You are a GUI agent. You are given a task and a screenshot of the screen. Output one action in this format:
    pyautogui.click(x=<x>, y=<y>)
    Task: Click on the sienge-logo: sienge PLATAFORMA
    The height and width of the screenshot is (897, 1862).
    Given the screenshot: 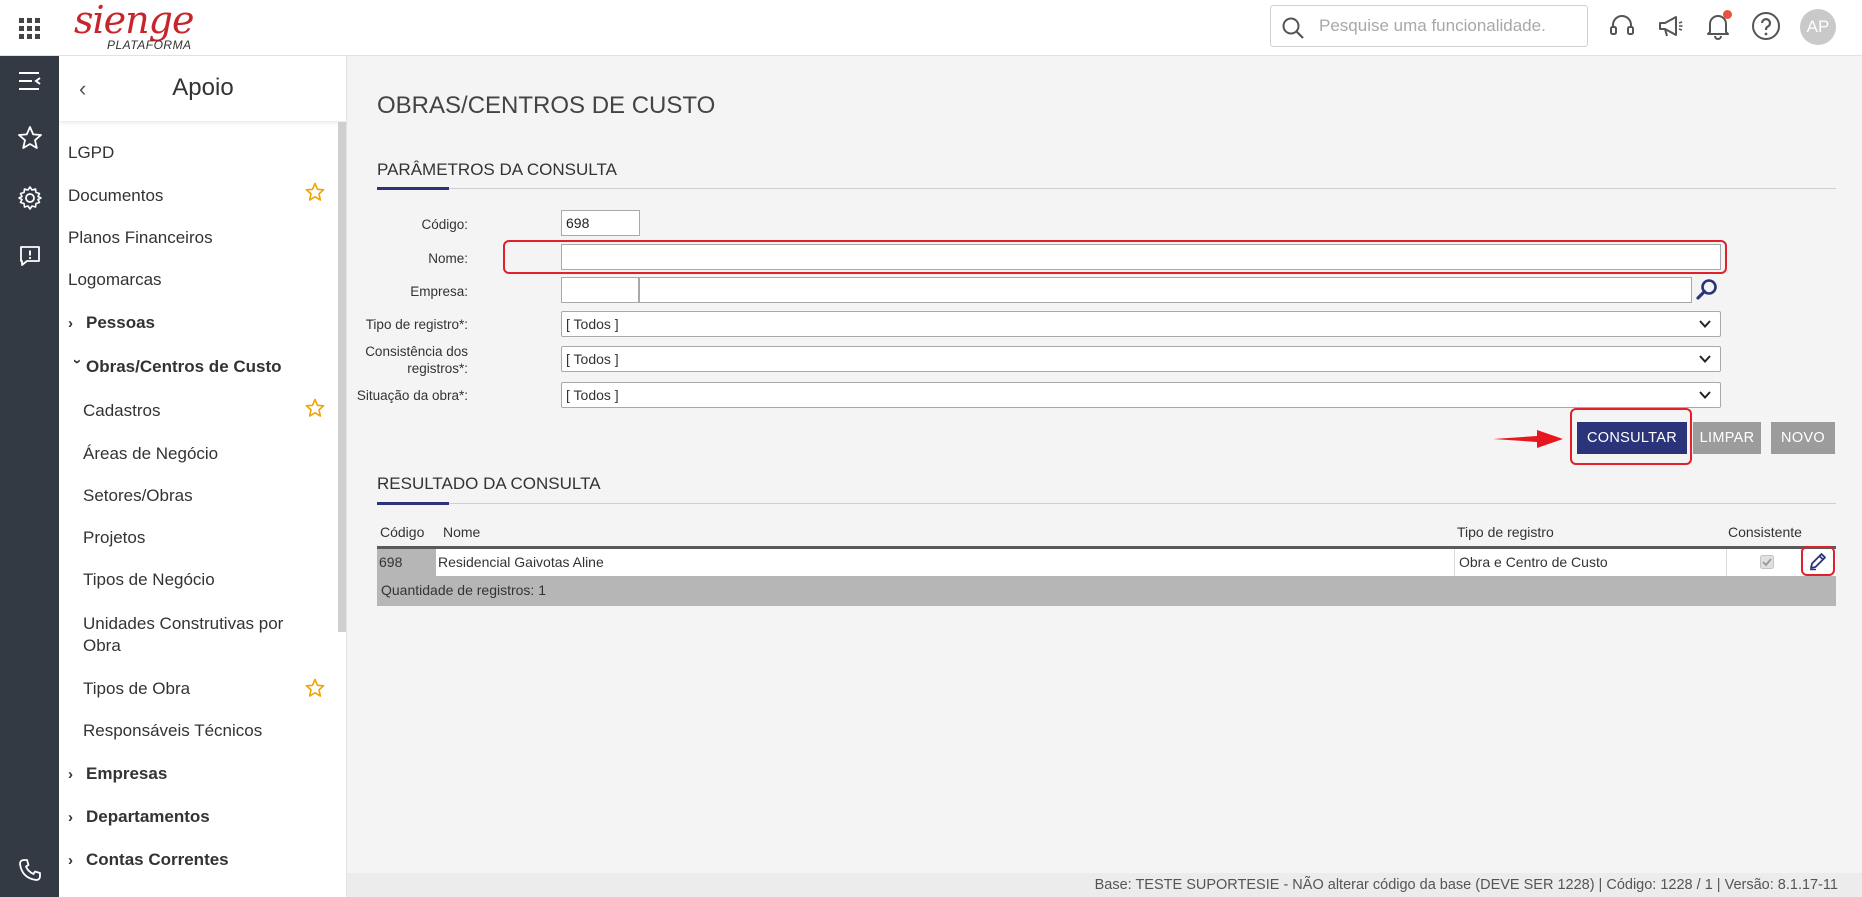 What is the action you would take?
    pyautogui.click(x=140, y=28)
    